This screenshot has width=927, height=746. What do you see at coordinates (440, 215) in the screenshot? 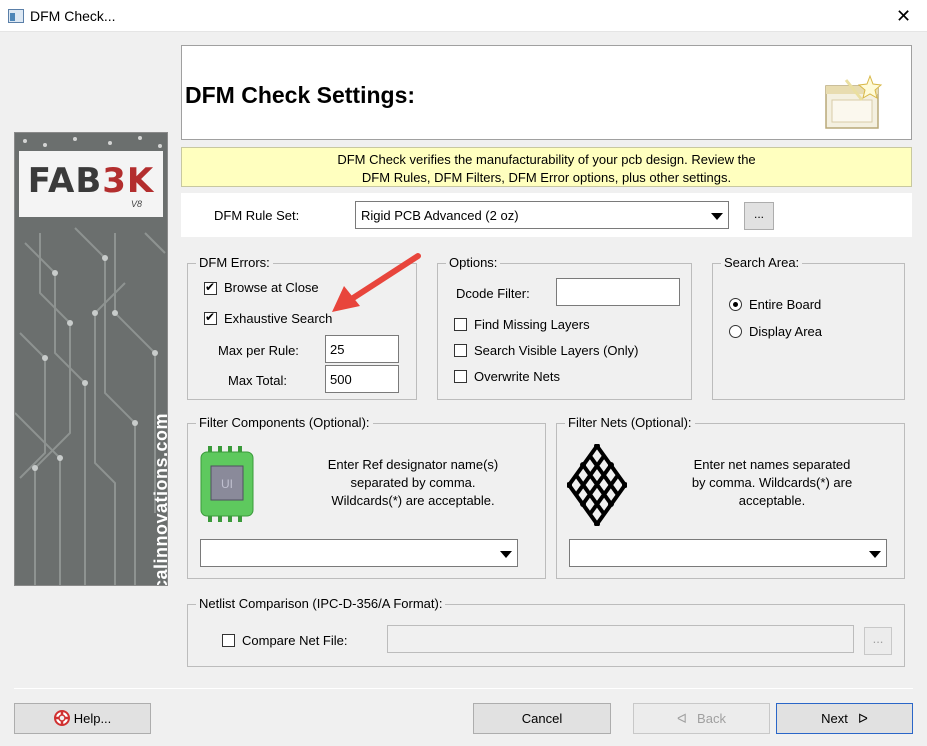
I see `ruleset-value: Rigid PCB Advanced (2 oz)` at bounding box center [440, 215].